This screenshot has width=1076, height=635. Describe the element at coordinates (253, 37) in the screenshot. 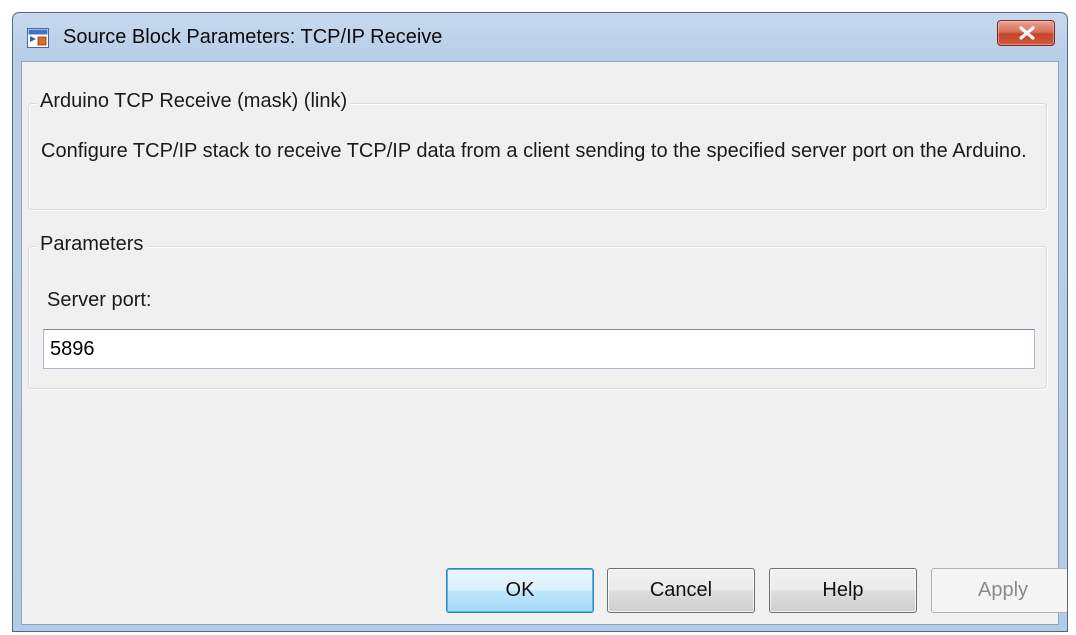

I see `window-title: Source Block Parameters: TCP/IP Receive` at that location.